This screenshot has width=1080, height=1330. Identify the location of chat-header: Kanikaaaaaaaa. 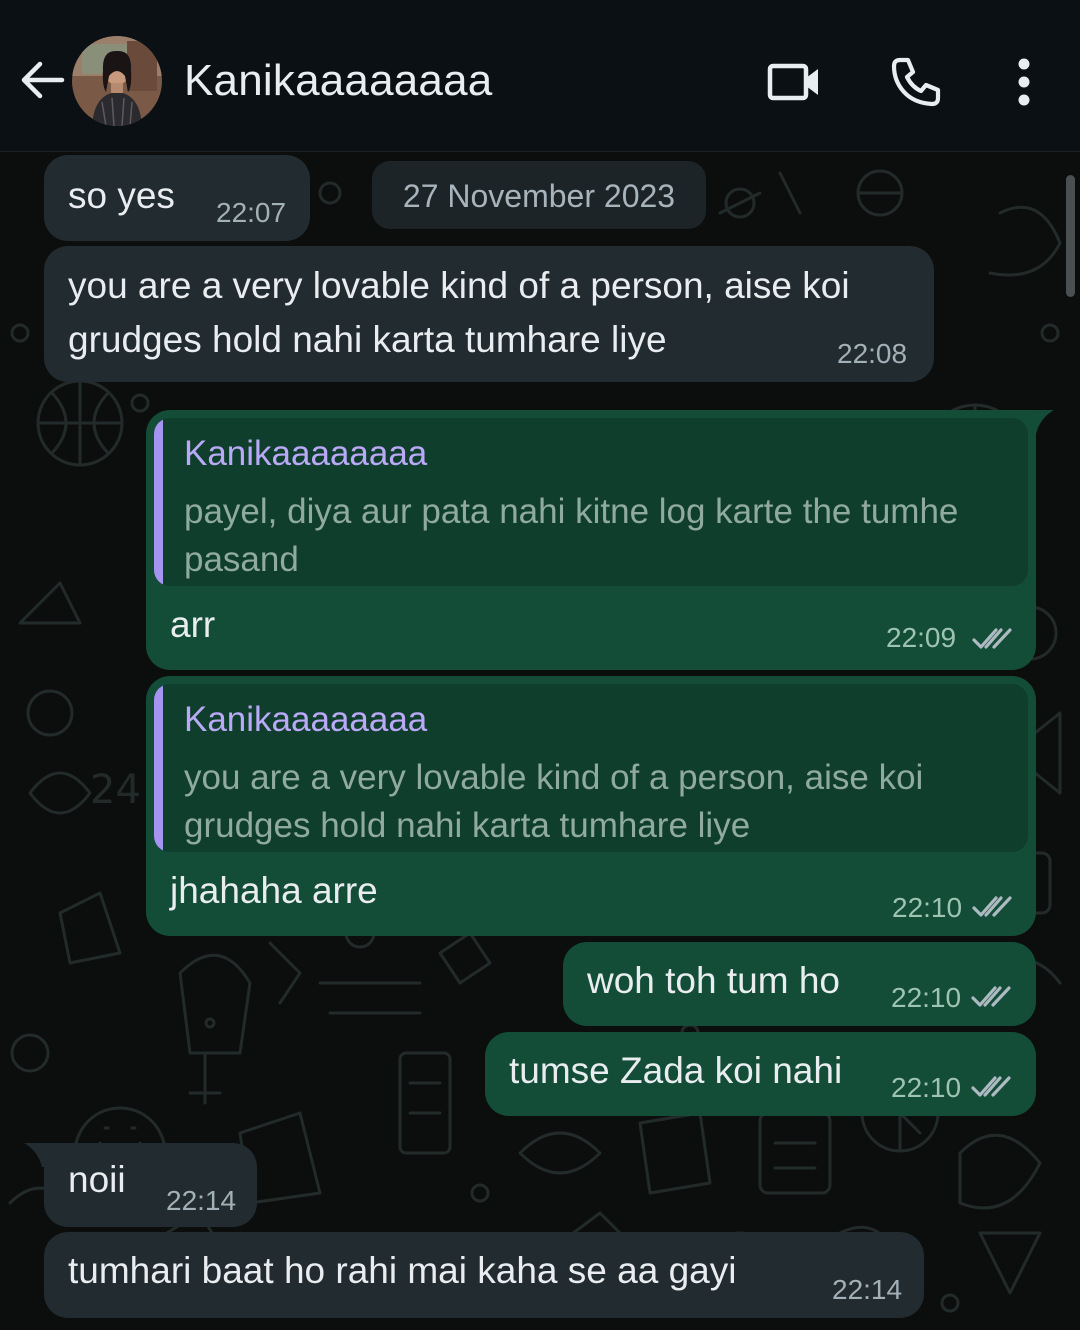
(540, 76).